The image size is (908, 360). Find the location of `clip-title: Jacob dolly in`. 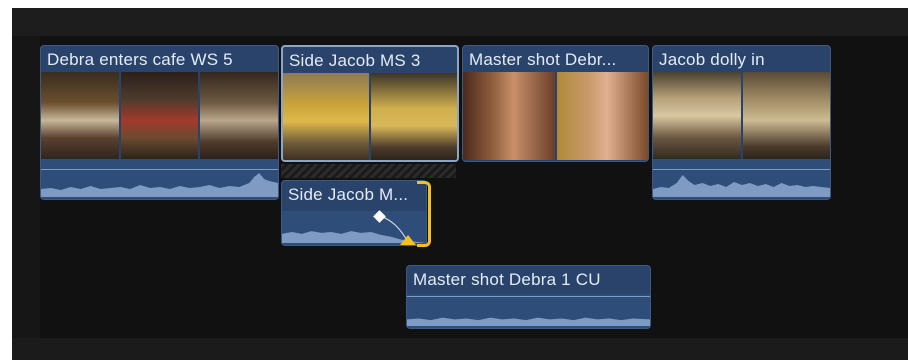

clip-title: Jacob dolly in is located at coordinates (712, 59).